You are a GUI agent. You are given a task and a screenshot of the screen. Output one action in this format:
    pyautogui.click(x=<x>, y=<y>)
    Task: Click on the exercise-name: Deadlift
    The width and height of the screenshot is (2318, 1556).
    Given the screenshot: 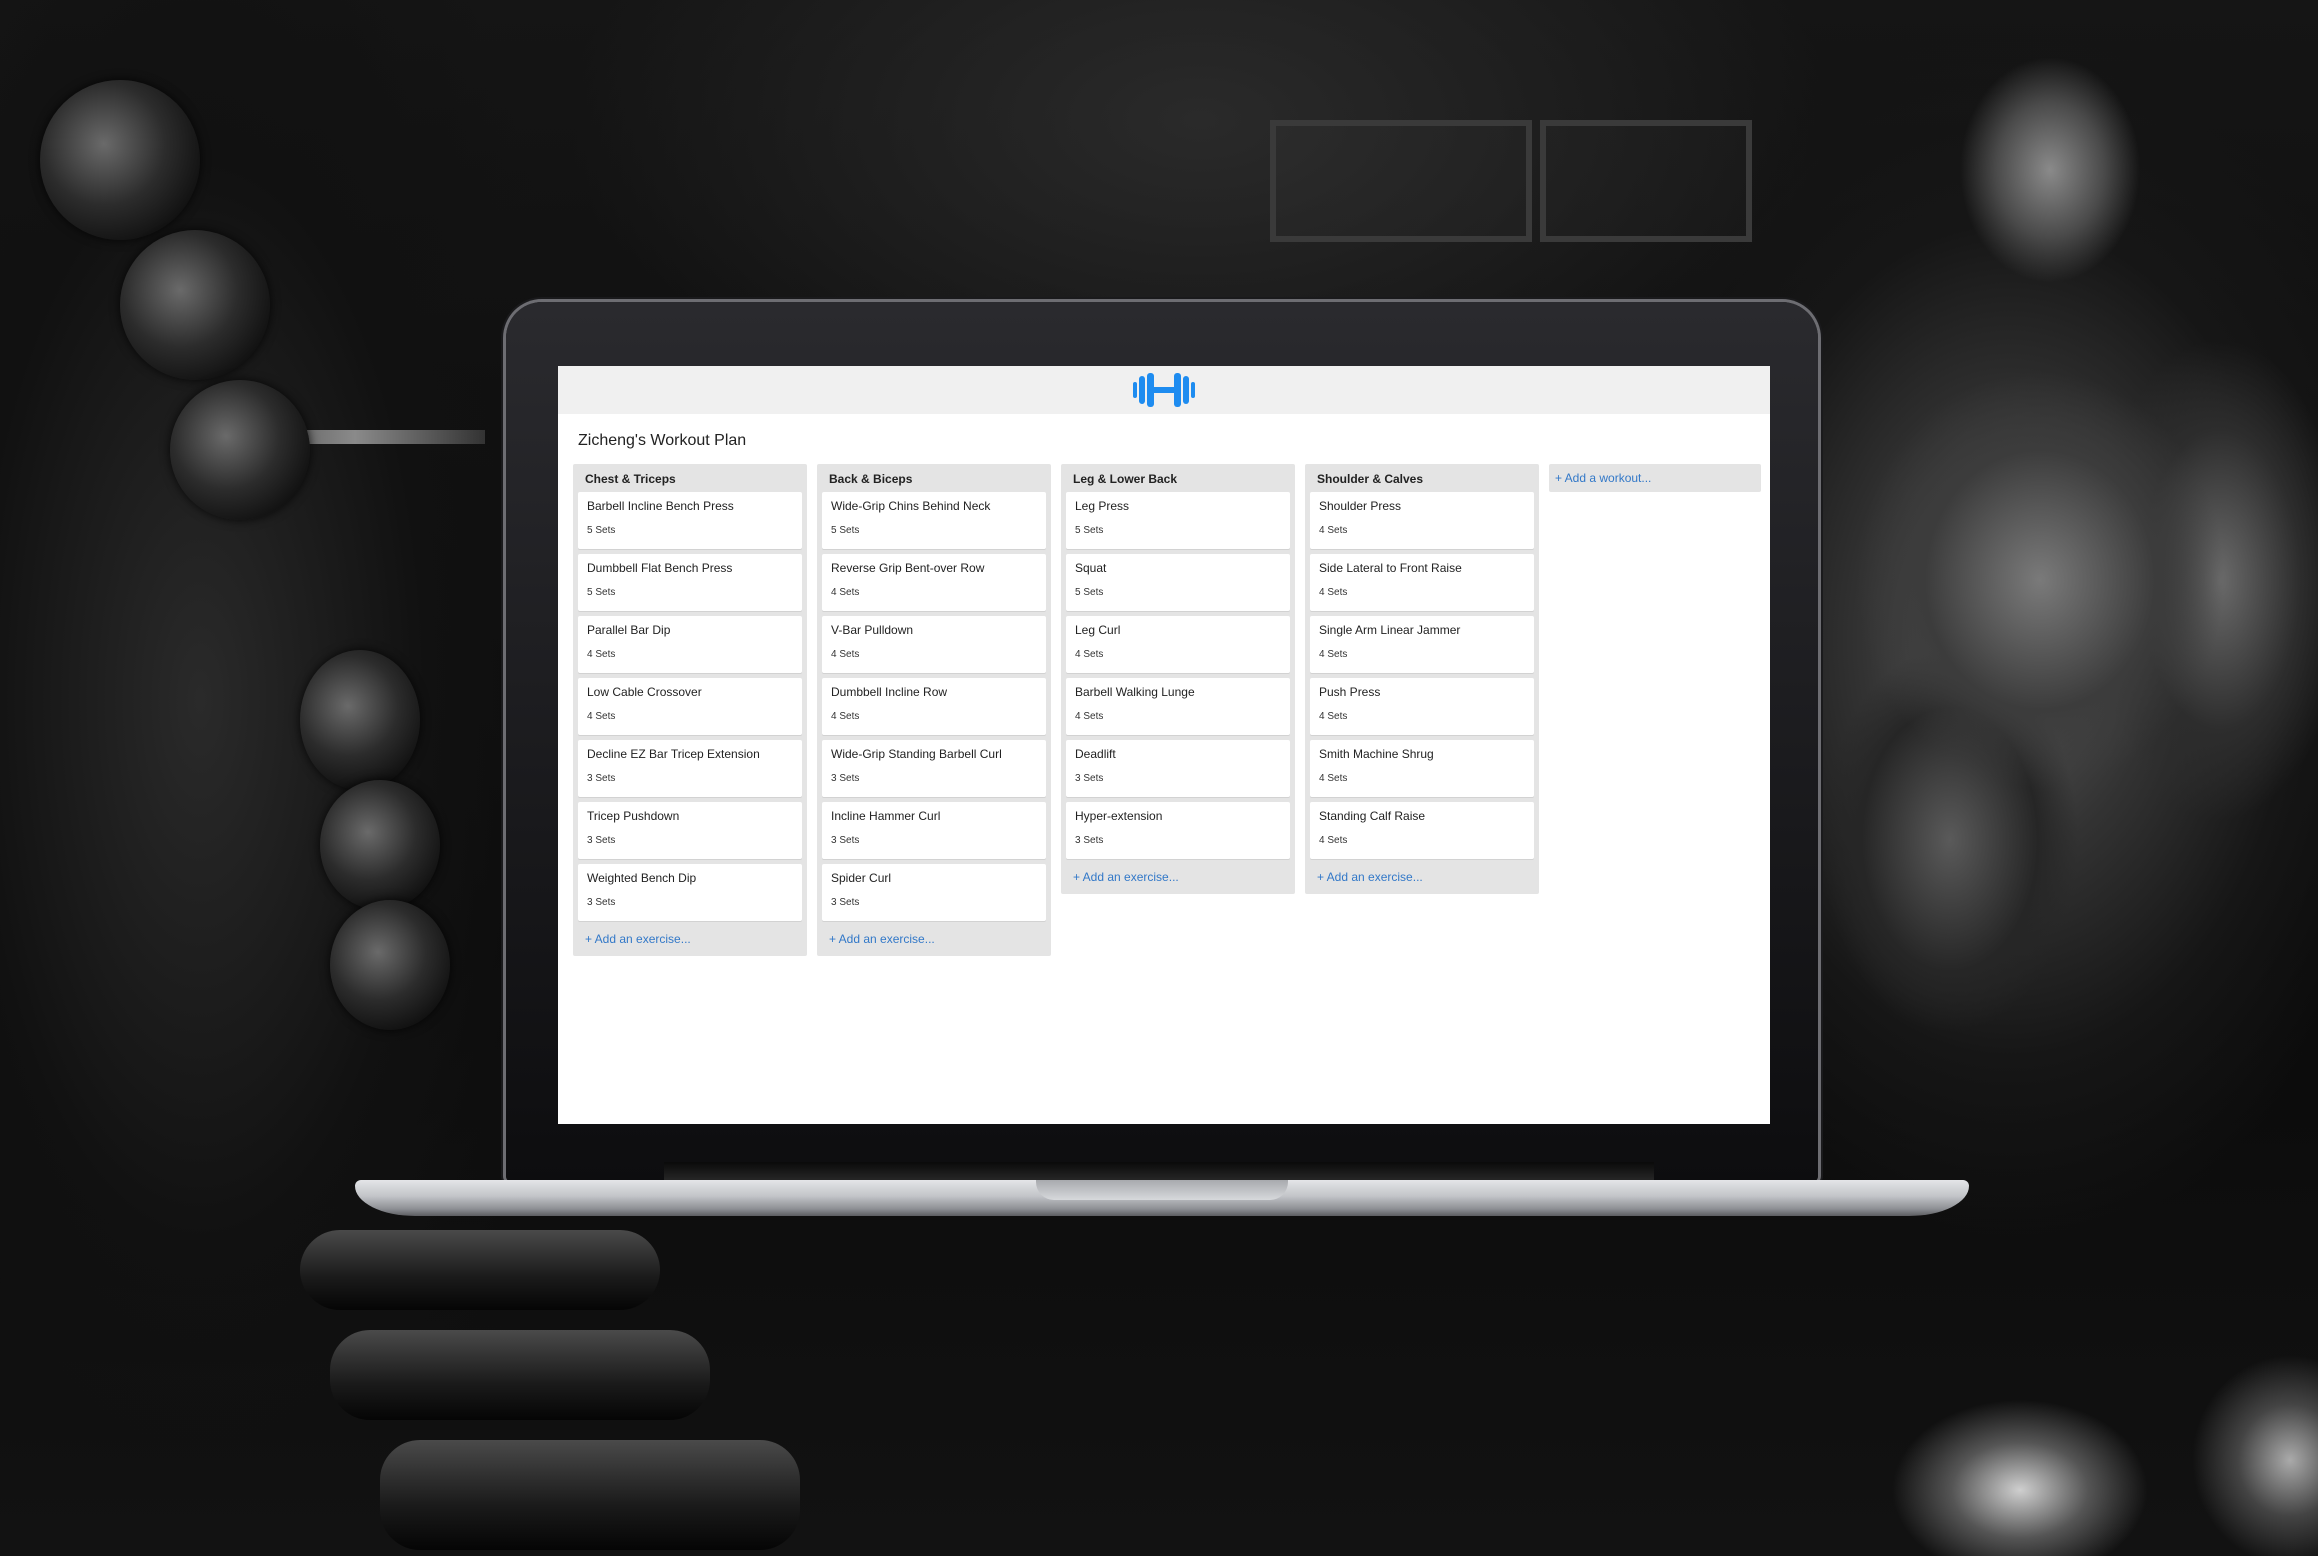 What is the action you would take?
    pyautogui.click(x=1095, y=754)
    